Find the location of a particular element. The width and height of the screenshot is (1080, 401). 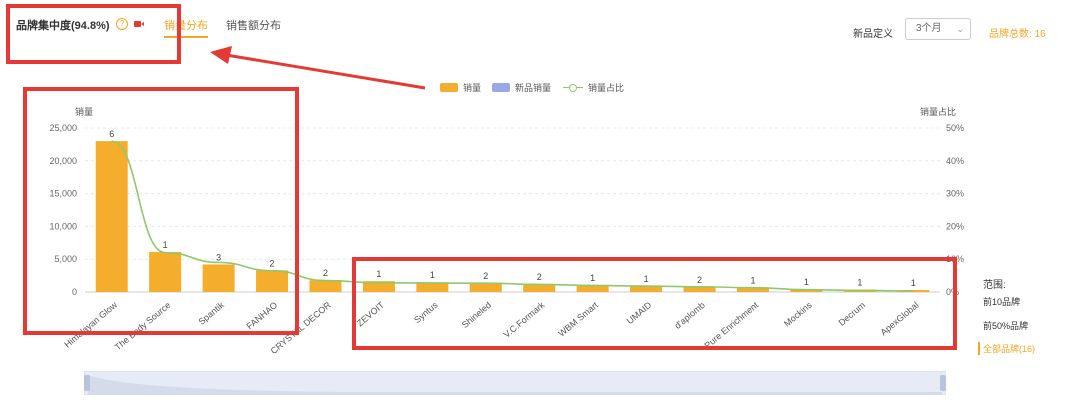

x-tick-label: FANHAO is located at coordinates (262, 315).